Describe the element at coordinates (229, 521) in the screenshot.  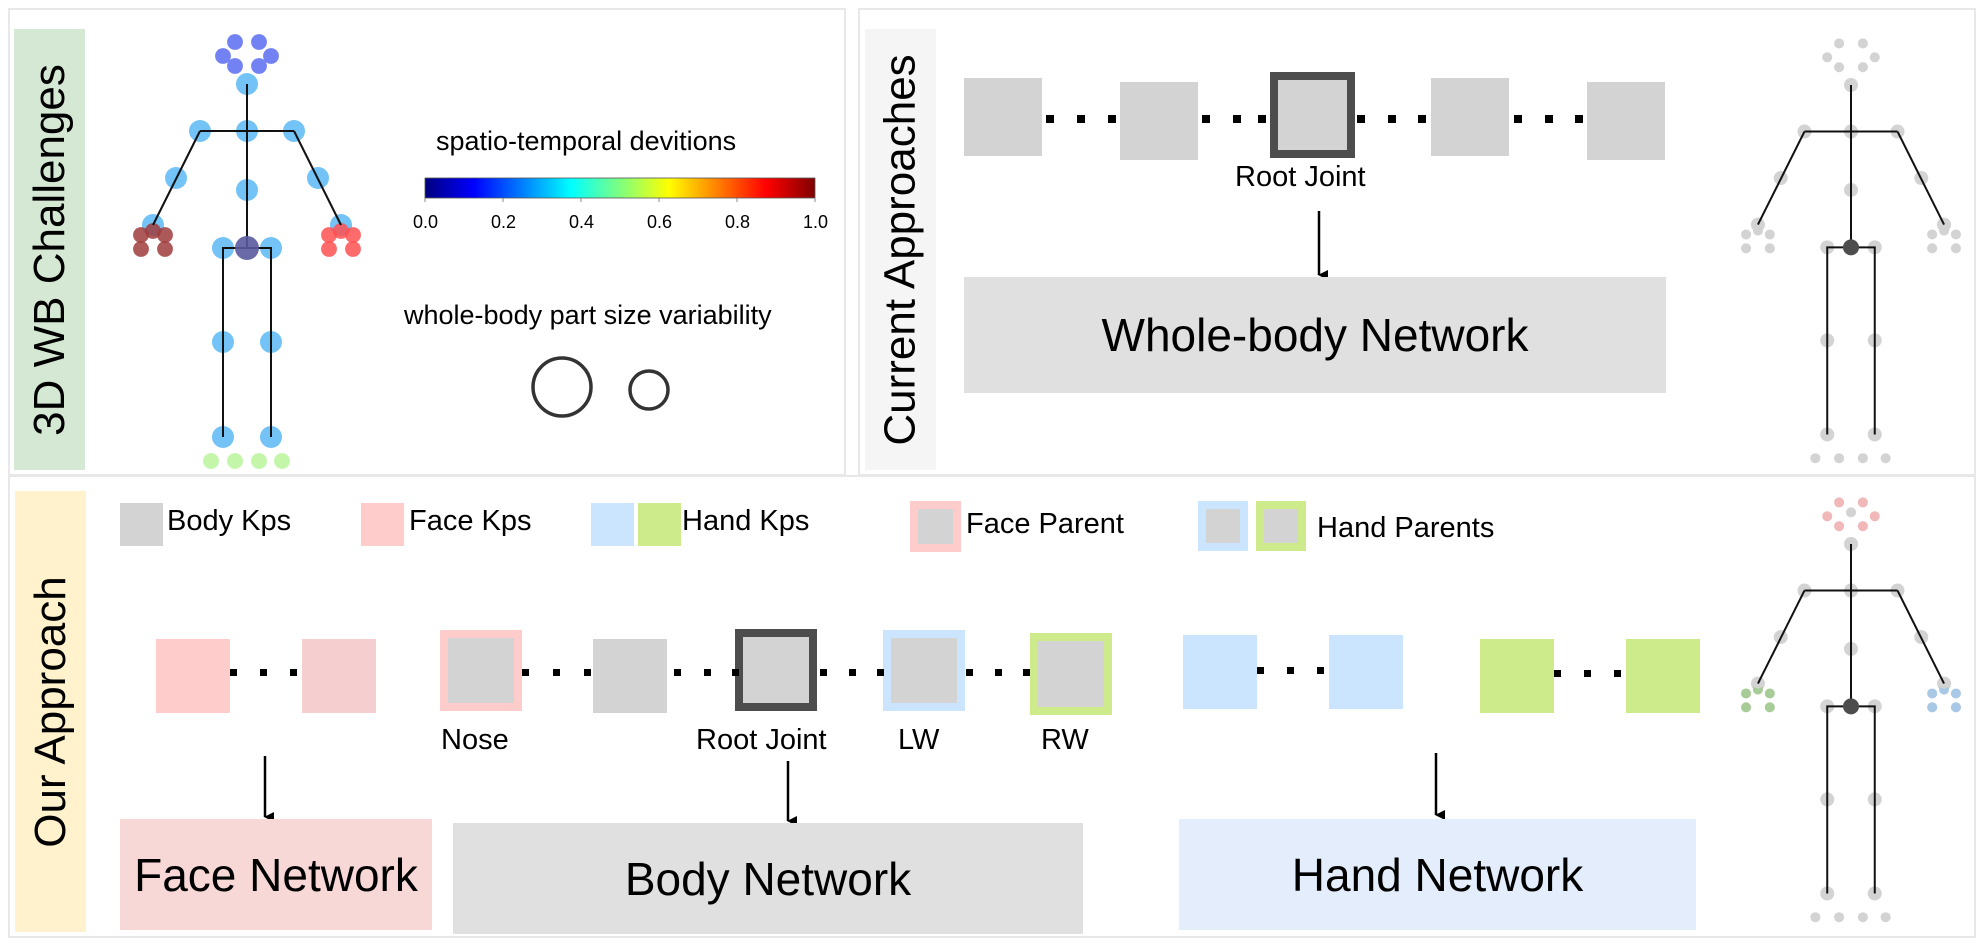
I see `legend-body-kps: Body Kps` at that location.